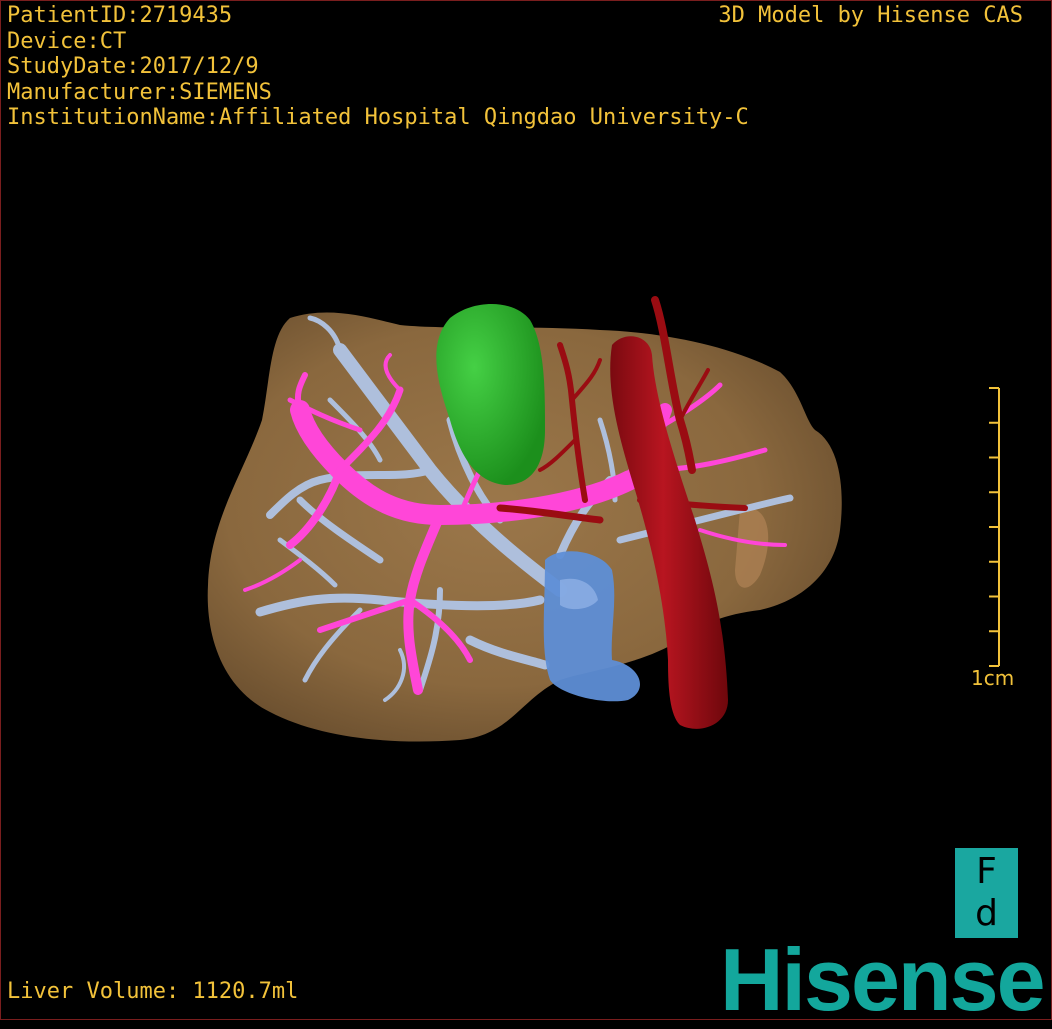  I want to click on hisense-logo: Hisense, so click(883, 979).